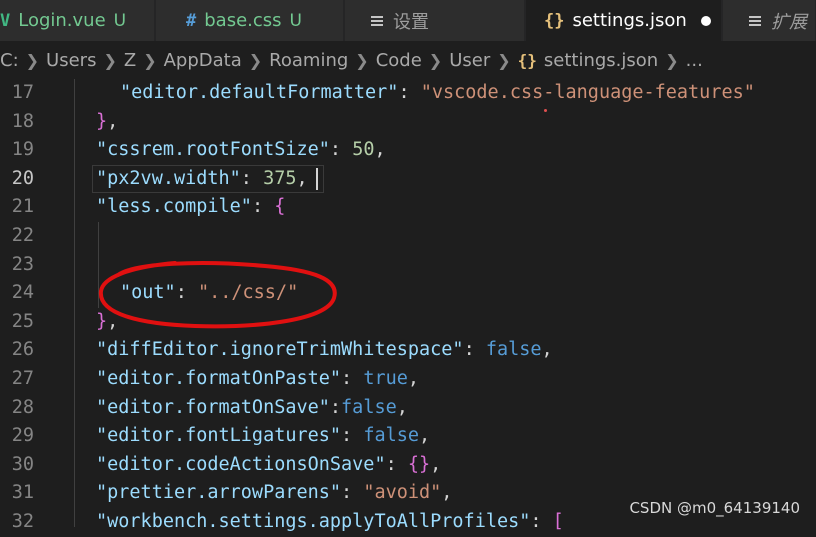 This screenshot has height=537, width=816. What do you see at coordinates (469, 60) in the screenshot?
I see `breadcrumb-item: User` at bounding box center [469, 60].